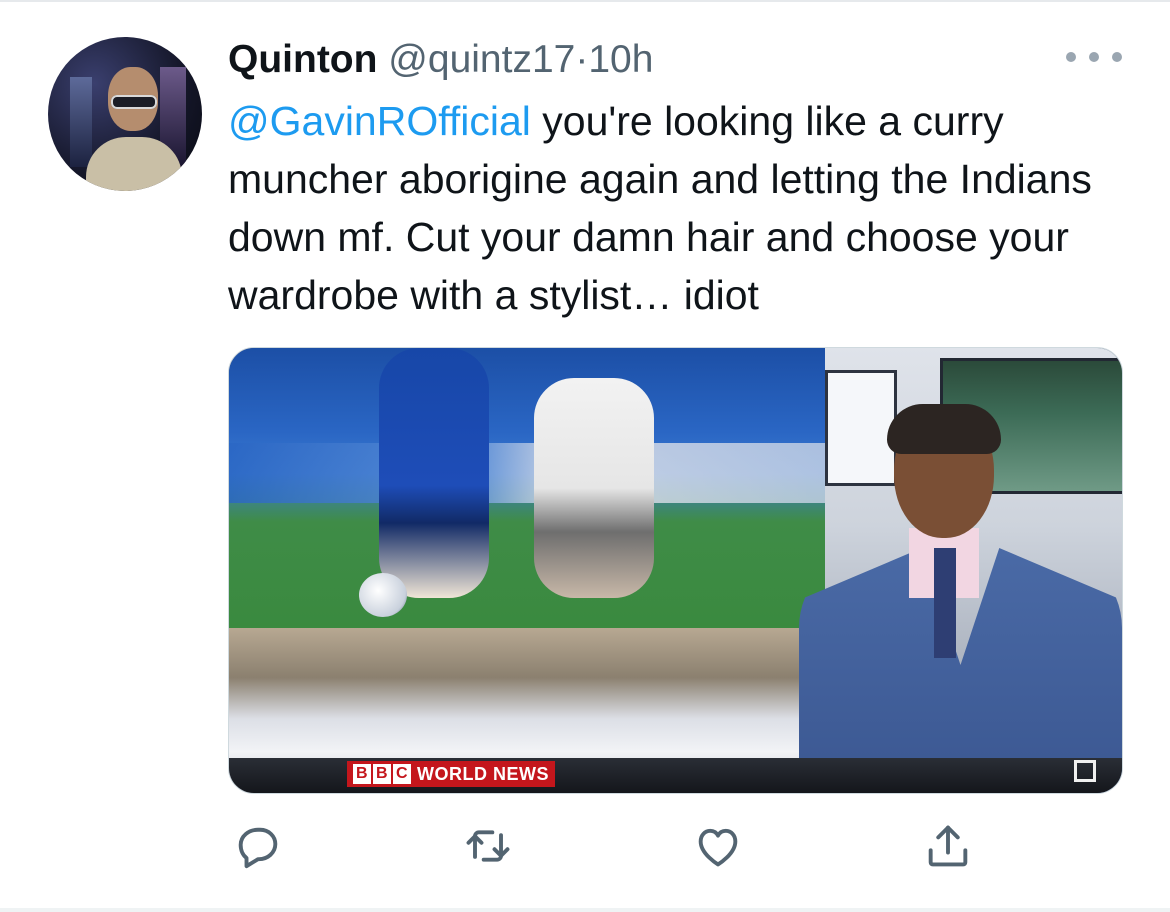 This screenshot has height=912, width=1170. I want to click on more-options-icon, so click(1094, 57).